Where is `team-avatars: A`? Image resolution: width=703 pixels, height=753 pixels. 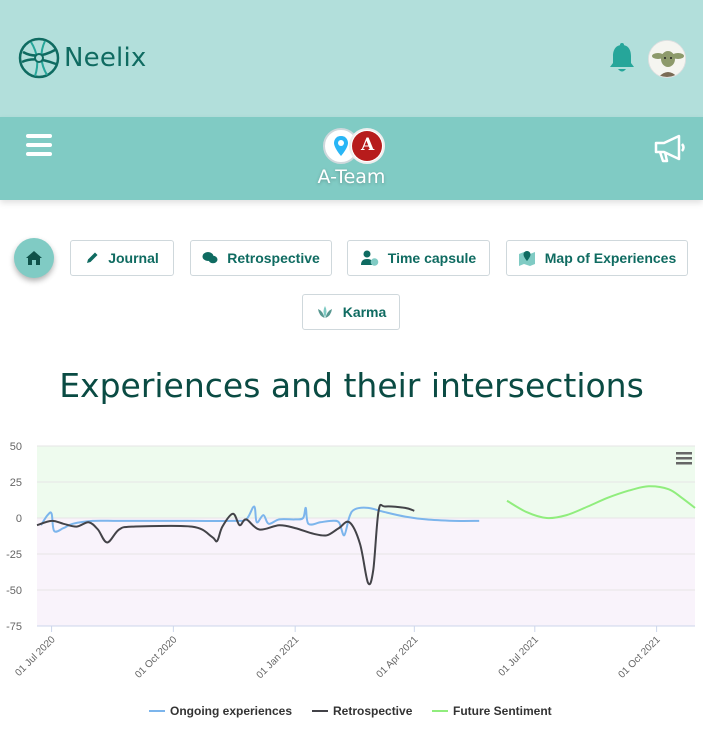
team-avatars: A is located at coordinates (355, 147).